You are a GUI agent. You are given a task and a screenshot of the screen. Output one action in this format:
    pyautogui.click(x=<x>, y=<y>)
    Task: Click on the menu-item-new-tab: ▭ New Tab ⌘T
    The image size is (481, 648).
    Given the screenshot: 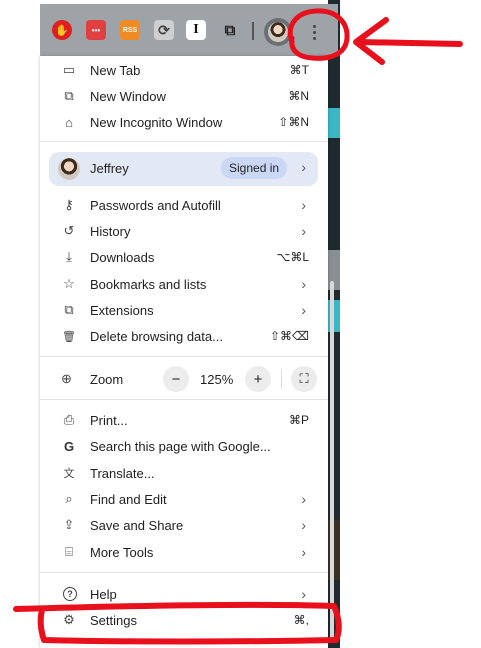 What is the action you would take?
    pyautogui.click(x=184, y=70)
    